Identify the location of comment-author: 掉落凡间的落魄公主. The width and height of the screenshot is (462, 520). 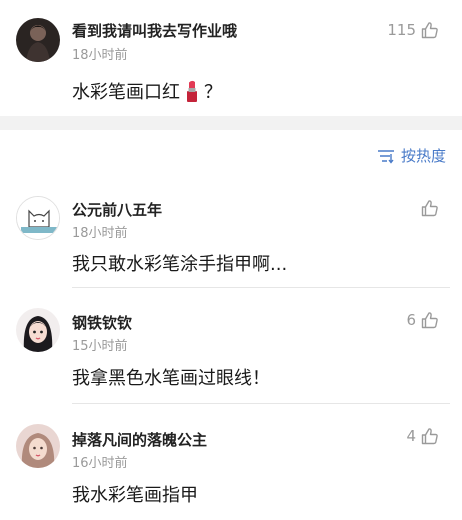
(139, 439).